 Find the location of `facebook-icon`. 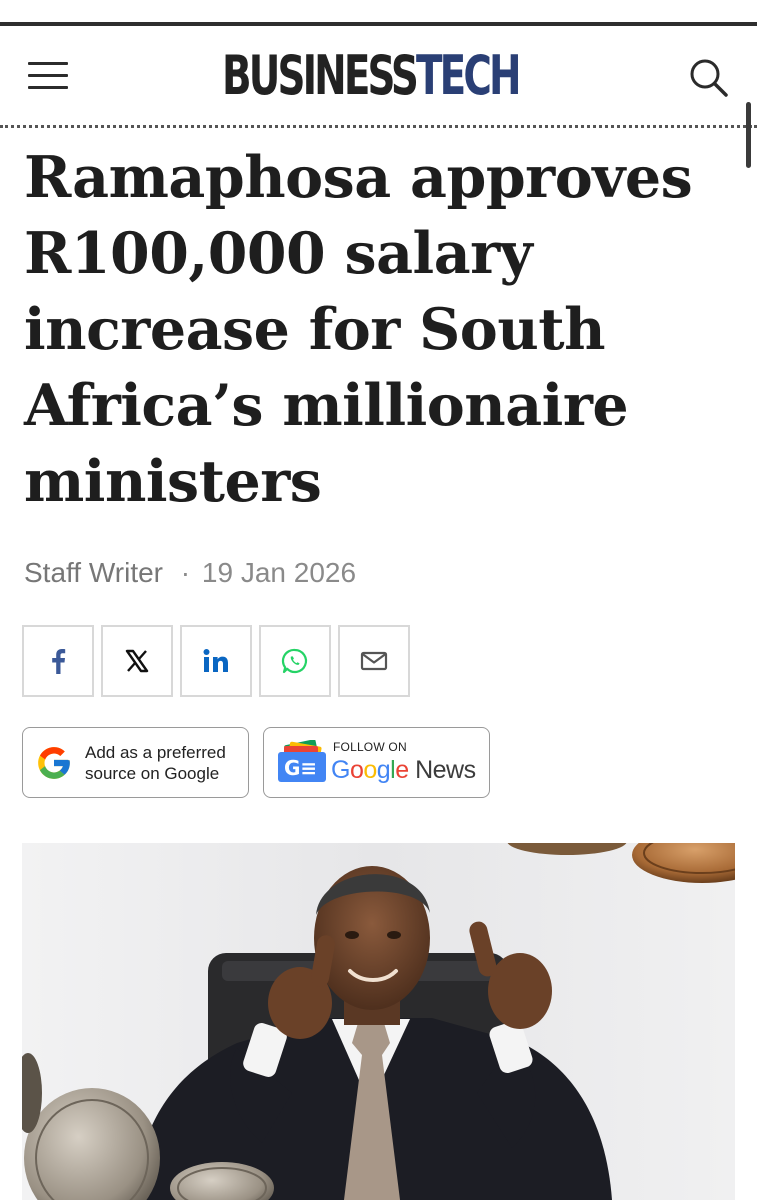

facebook-icon is located at coordinates (59, 661).